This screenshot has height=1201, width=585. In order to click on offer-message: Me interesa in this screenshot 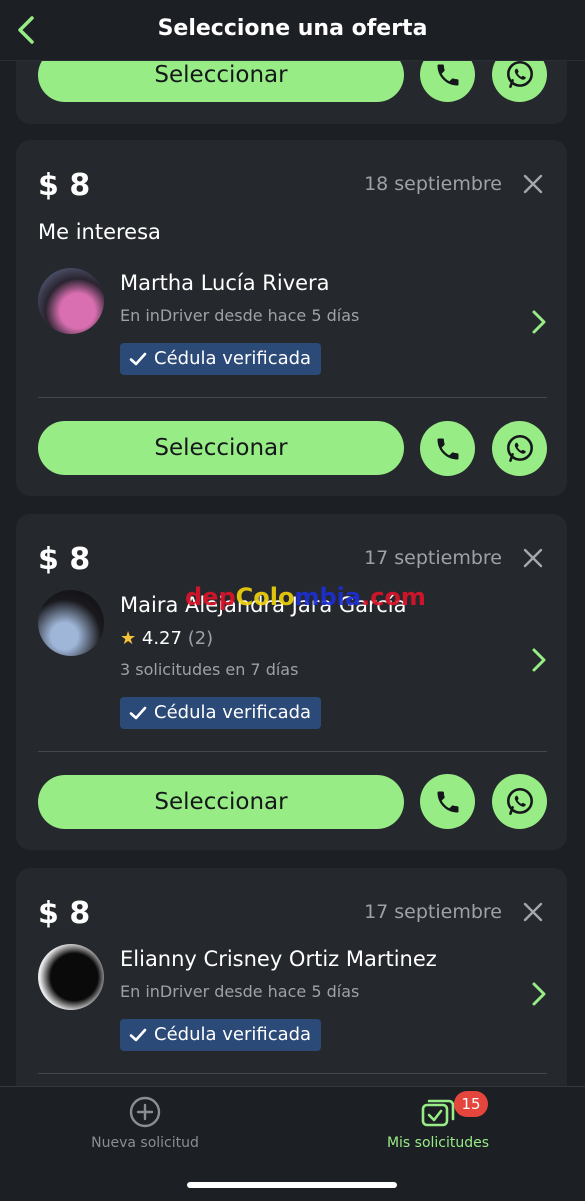, I will do `click(99, 232)`.